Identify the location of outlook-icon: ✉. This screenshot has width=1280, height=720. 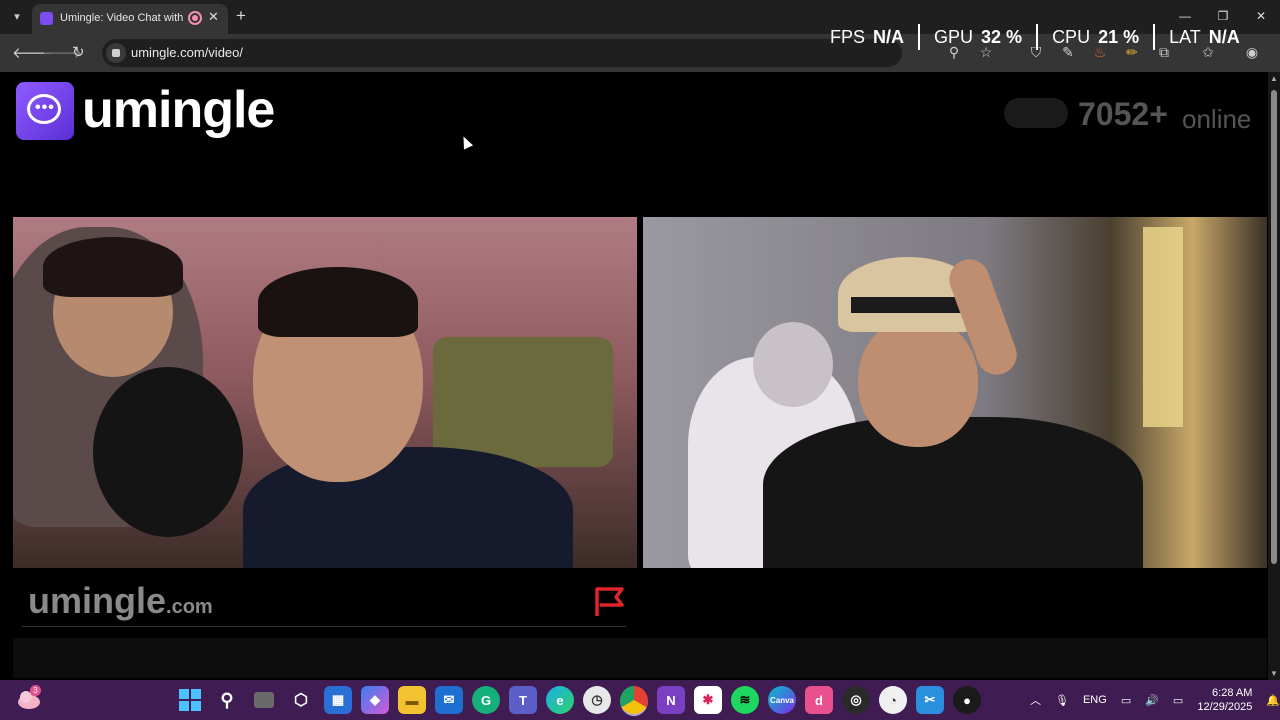
(449, 700).